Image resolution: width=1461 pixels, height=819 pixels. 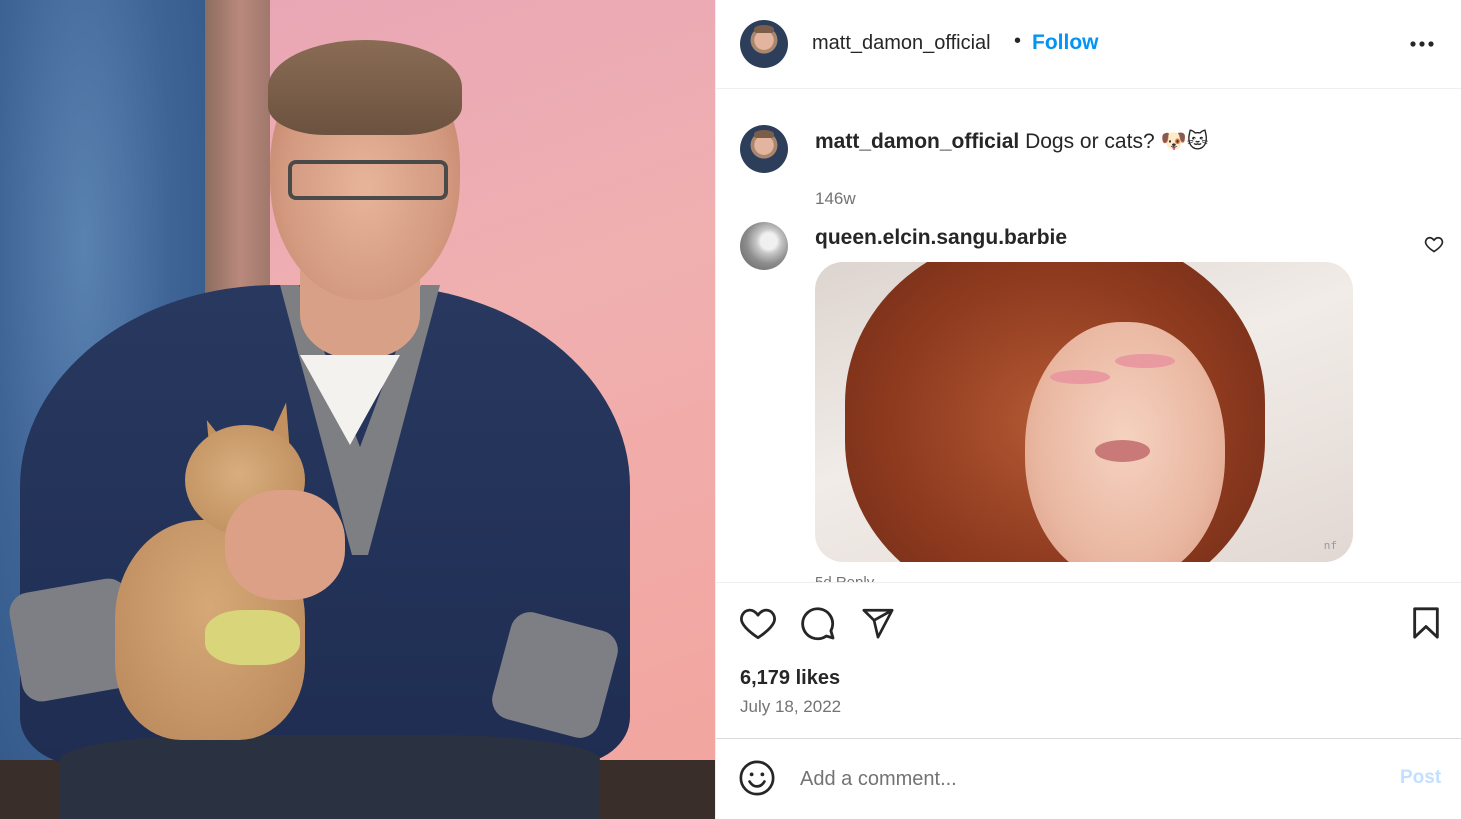 What do you see at coordinates (252, 637) in the screenshot?
I see `dog-shirt` at bounding box center [252, 637].